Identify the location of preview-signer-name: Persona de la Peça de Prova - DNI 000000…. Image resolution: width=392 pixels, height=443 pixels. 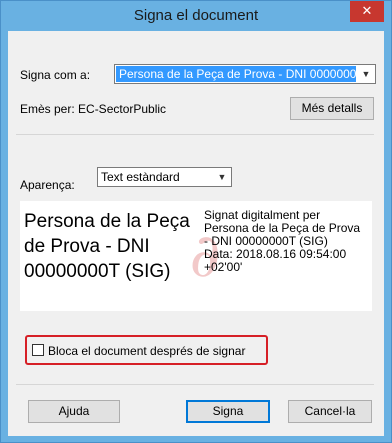
(116, 246).